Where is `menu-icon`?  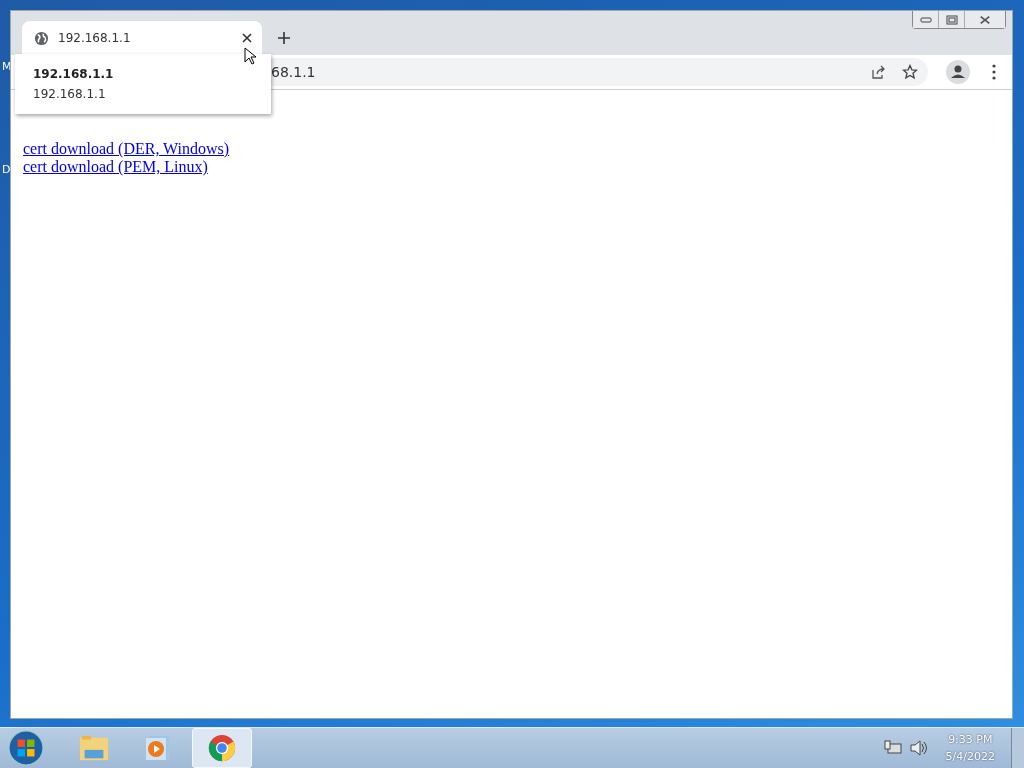
menu-icon is located at coordinates (994, 72).